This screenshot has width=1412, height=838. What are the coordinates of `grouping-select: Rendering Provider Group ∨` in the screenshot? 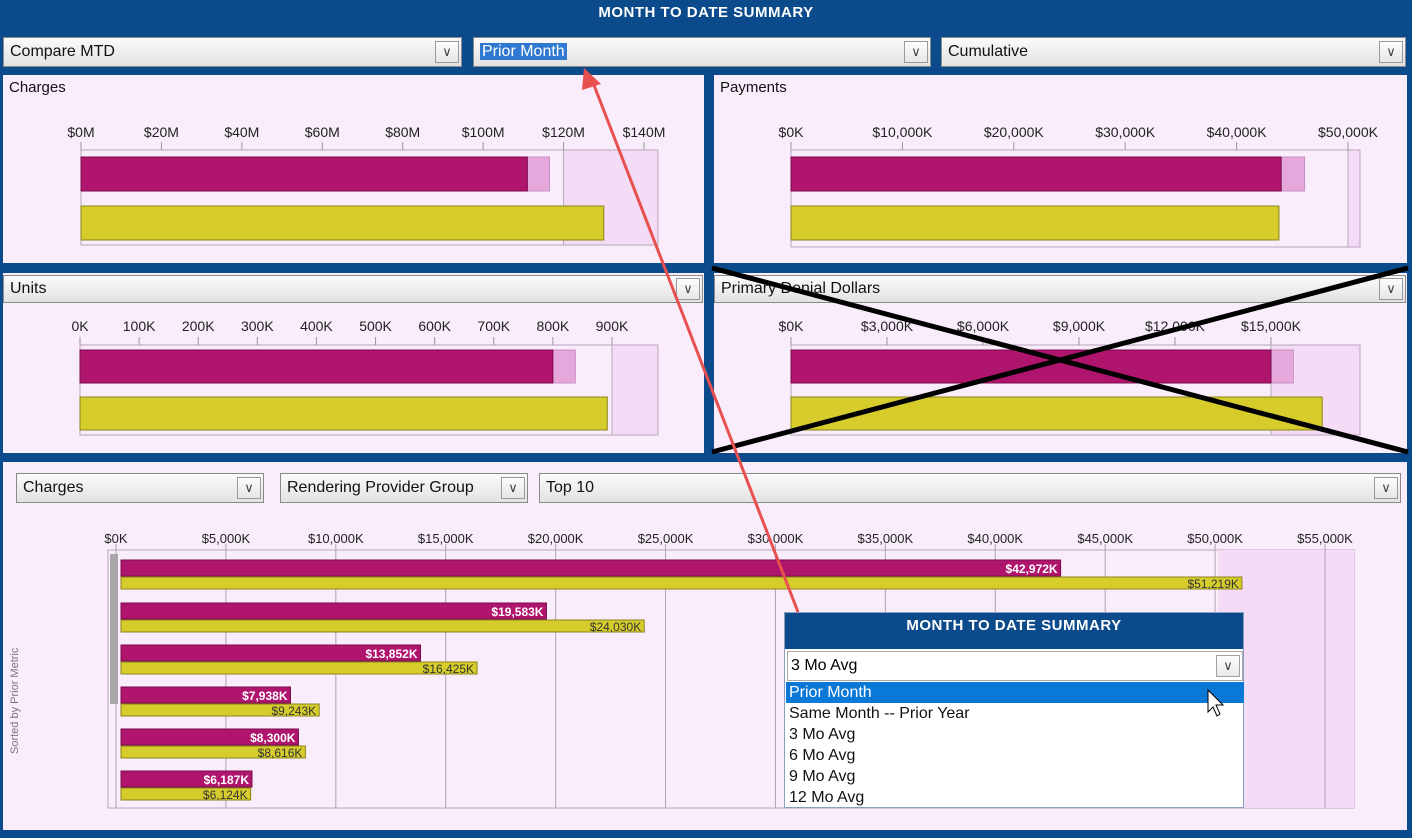 It's located at (404, 488).